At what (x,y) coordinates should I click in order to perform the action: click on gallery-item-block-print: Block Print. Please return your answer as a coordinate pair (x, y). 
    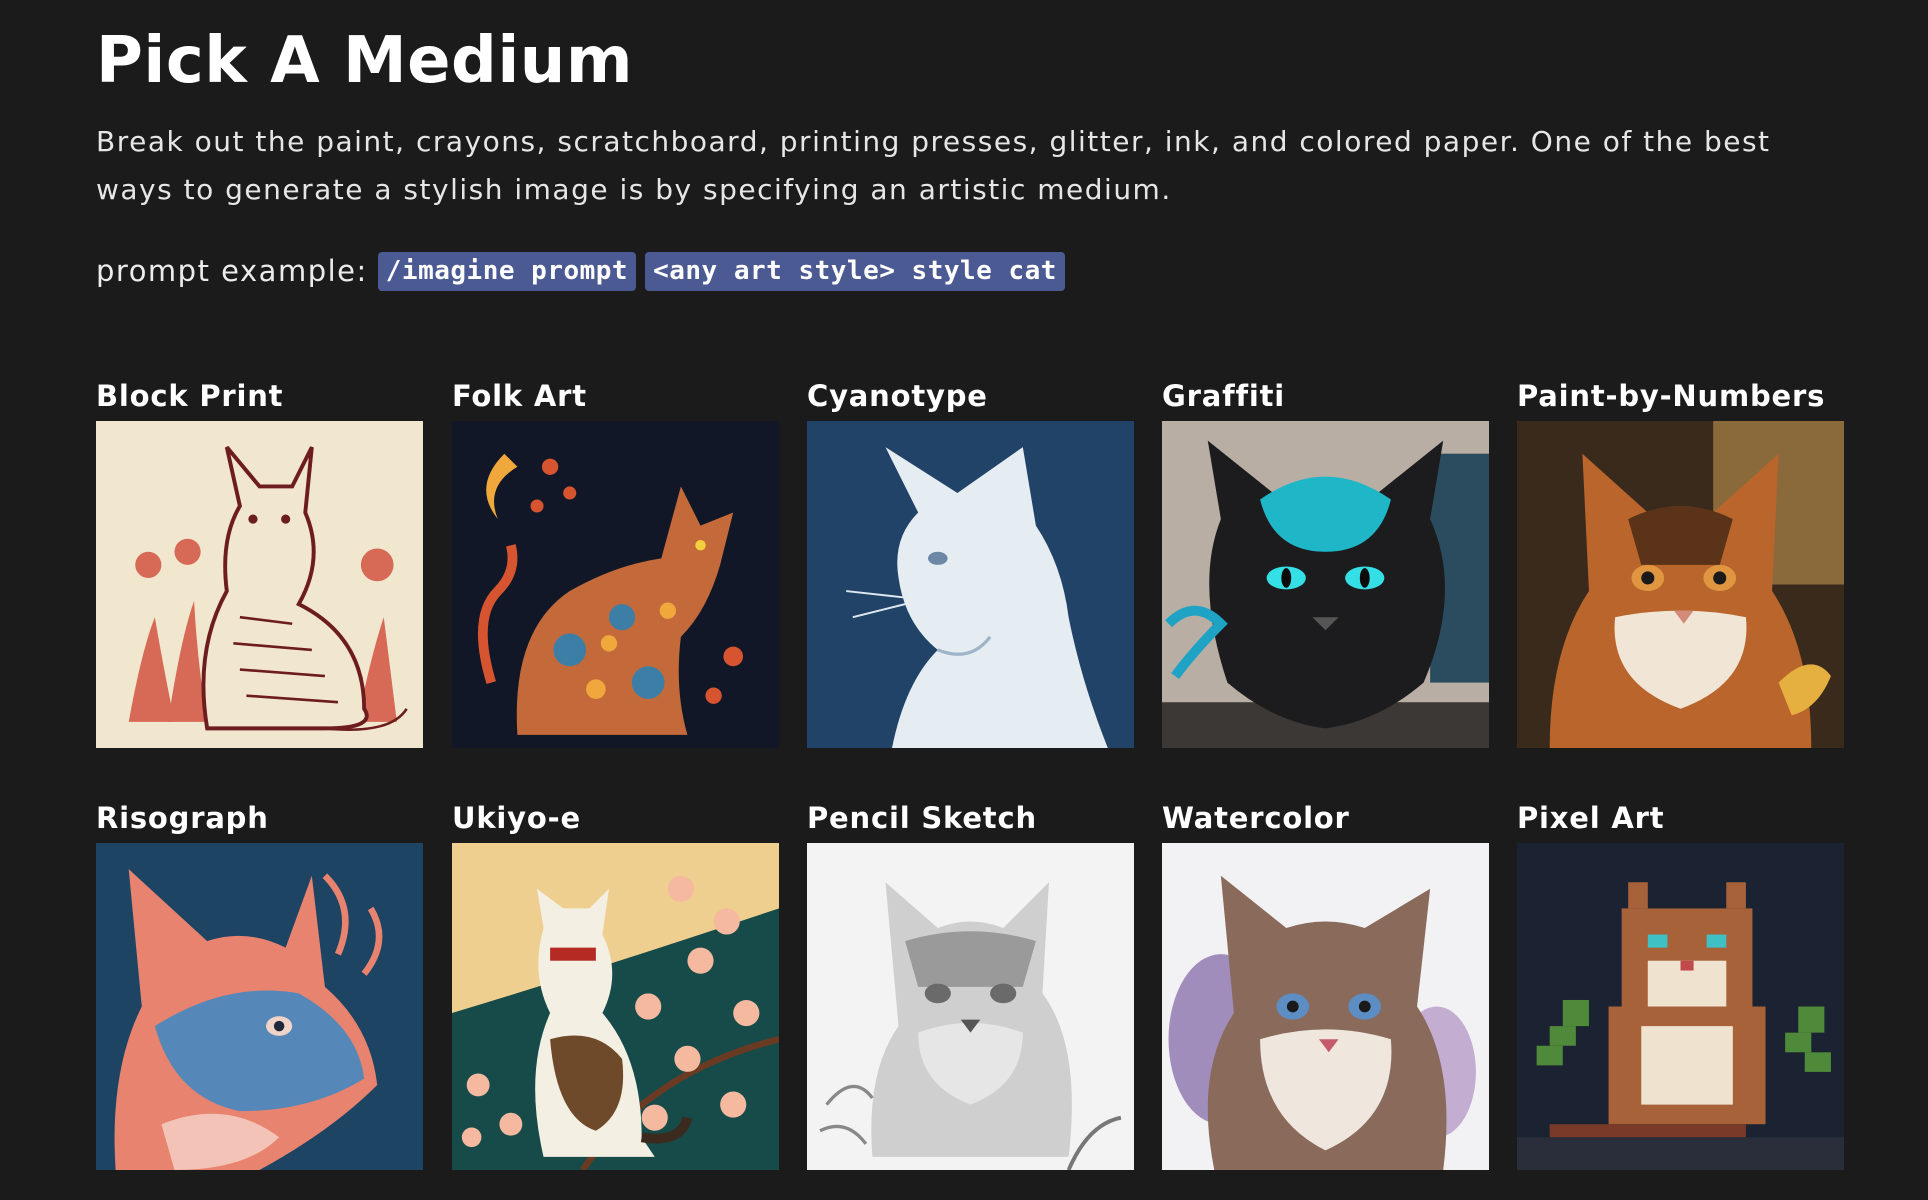
    Looking at the image, I should click on (259, 563).